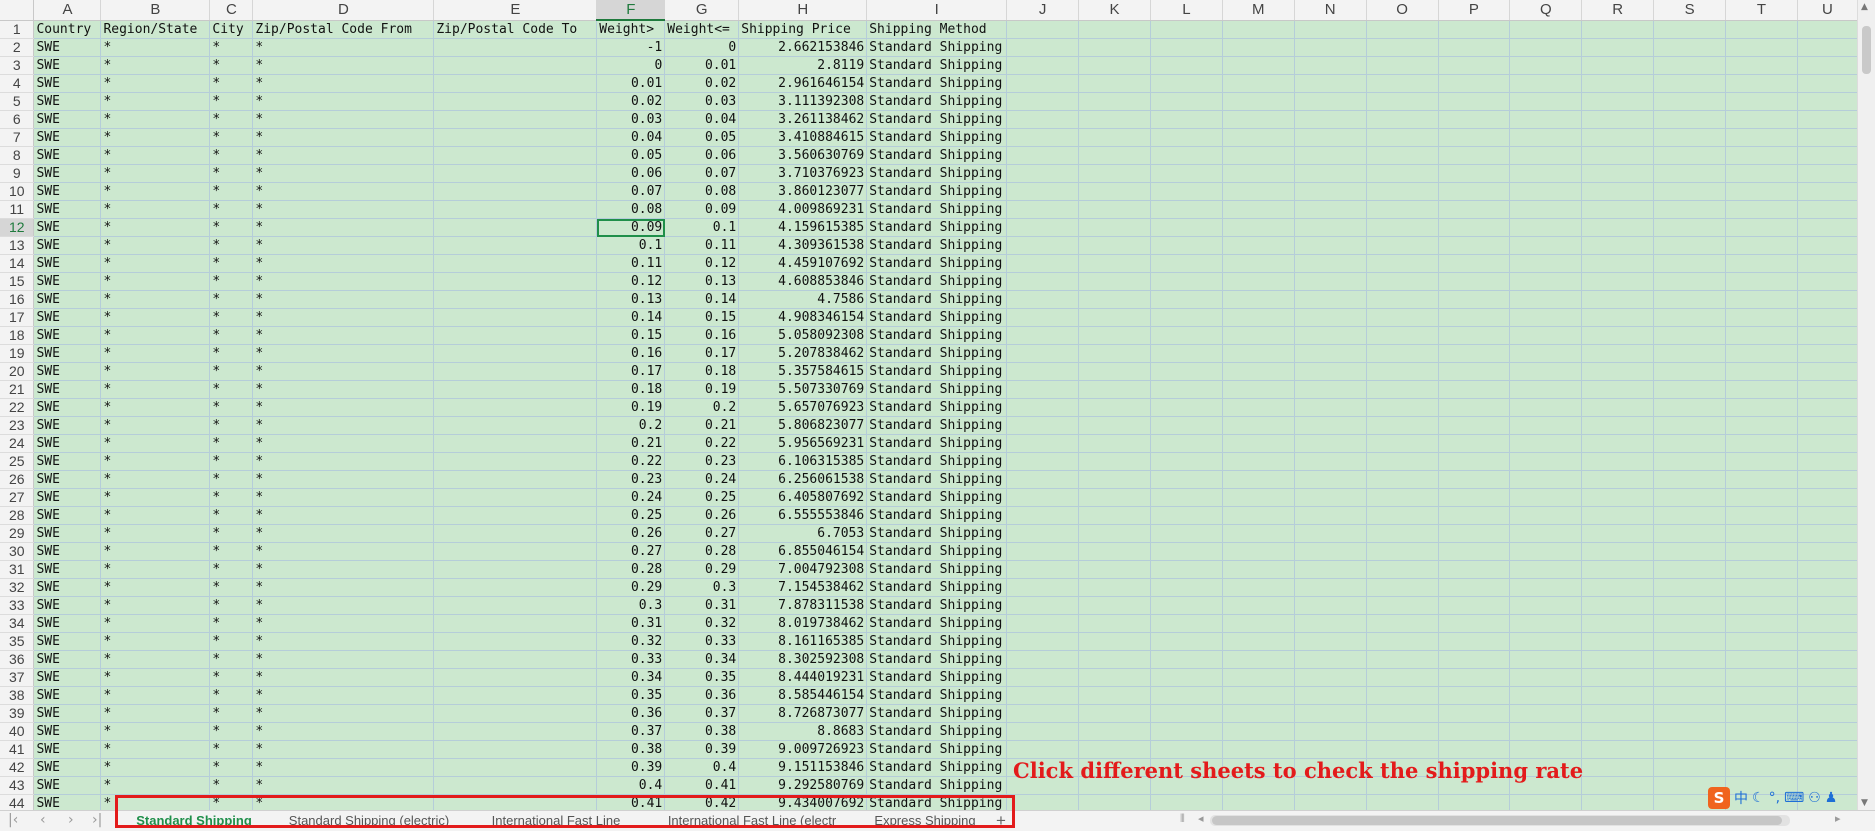 The height and width of the screenshot is (831, 1875). Describe the element at coordinates (702, 713) in the screenshot. I see `weight-le-cell: 0.37` at that location.